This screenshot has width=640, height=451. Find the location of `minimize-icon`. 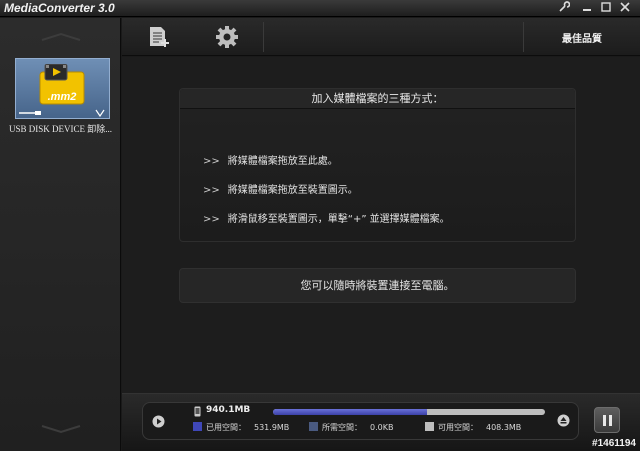

minimize-icon is located at coordinates (587, 8).